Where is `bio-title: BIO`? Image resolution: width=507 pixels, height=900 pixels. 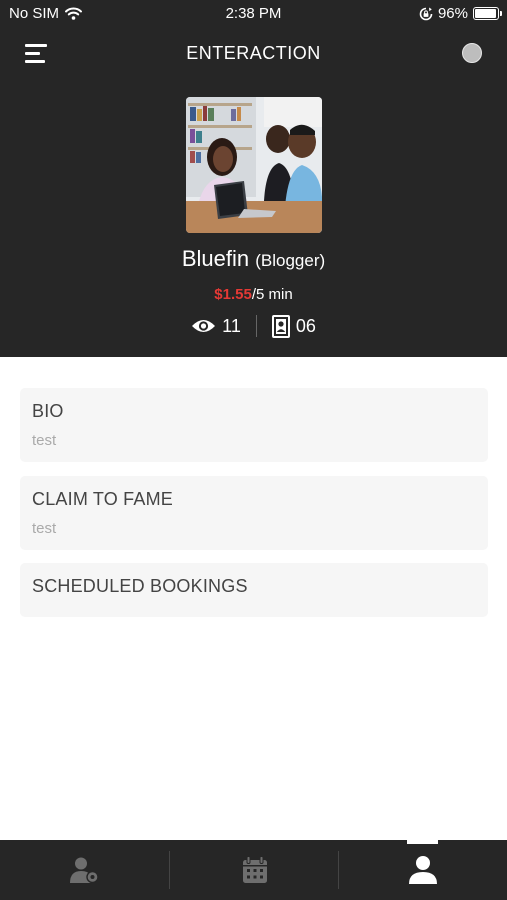
bio-title: BIO is located at coordinates (48, 411).